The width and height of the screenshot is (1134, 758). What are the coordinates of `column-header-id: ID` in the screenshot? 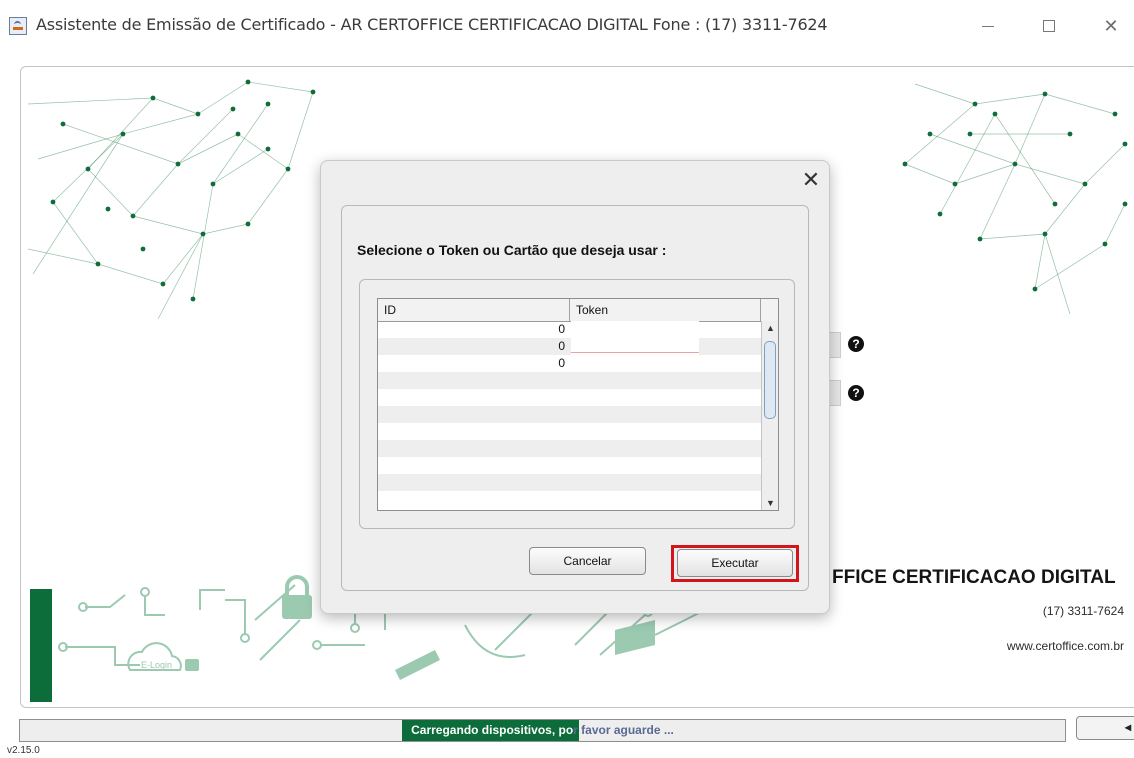 It's located at (474, 310).